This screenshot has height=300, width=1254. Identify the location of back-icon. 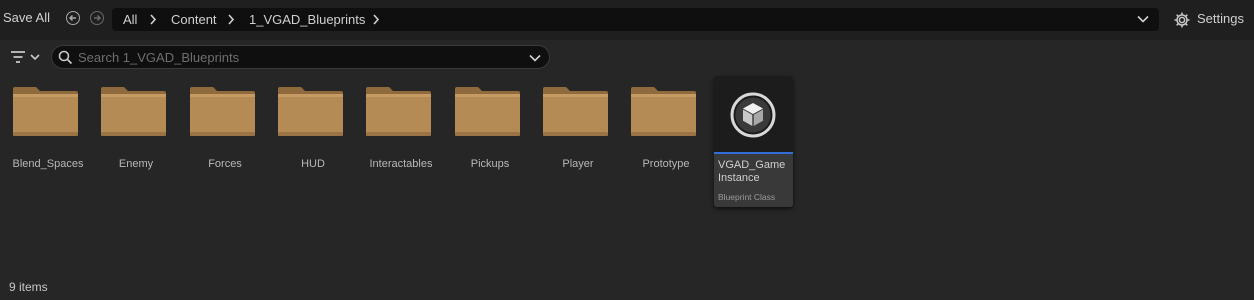
(73, 18).